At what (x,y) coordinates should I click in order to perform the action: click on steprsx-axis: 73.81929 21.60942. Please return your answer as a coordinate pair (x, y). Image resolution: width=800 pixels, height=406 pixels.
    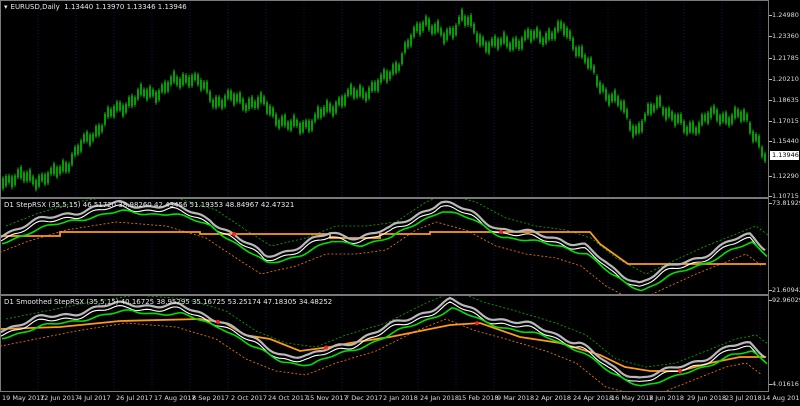
    Looking at the image, I should click on (784, 246).